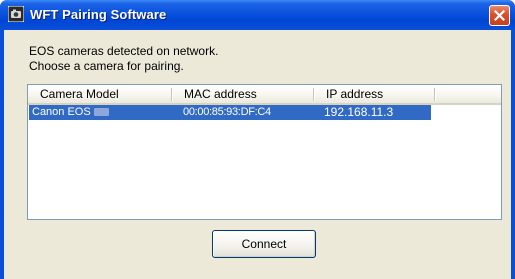 The width and height of the screenshot is (515, 279). I want to click on window-title: WFT Pairing Software, so click(98, 14).